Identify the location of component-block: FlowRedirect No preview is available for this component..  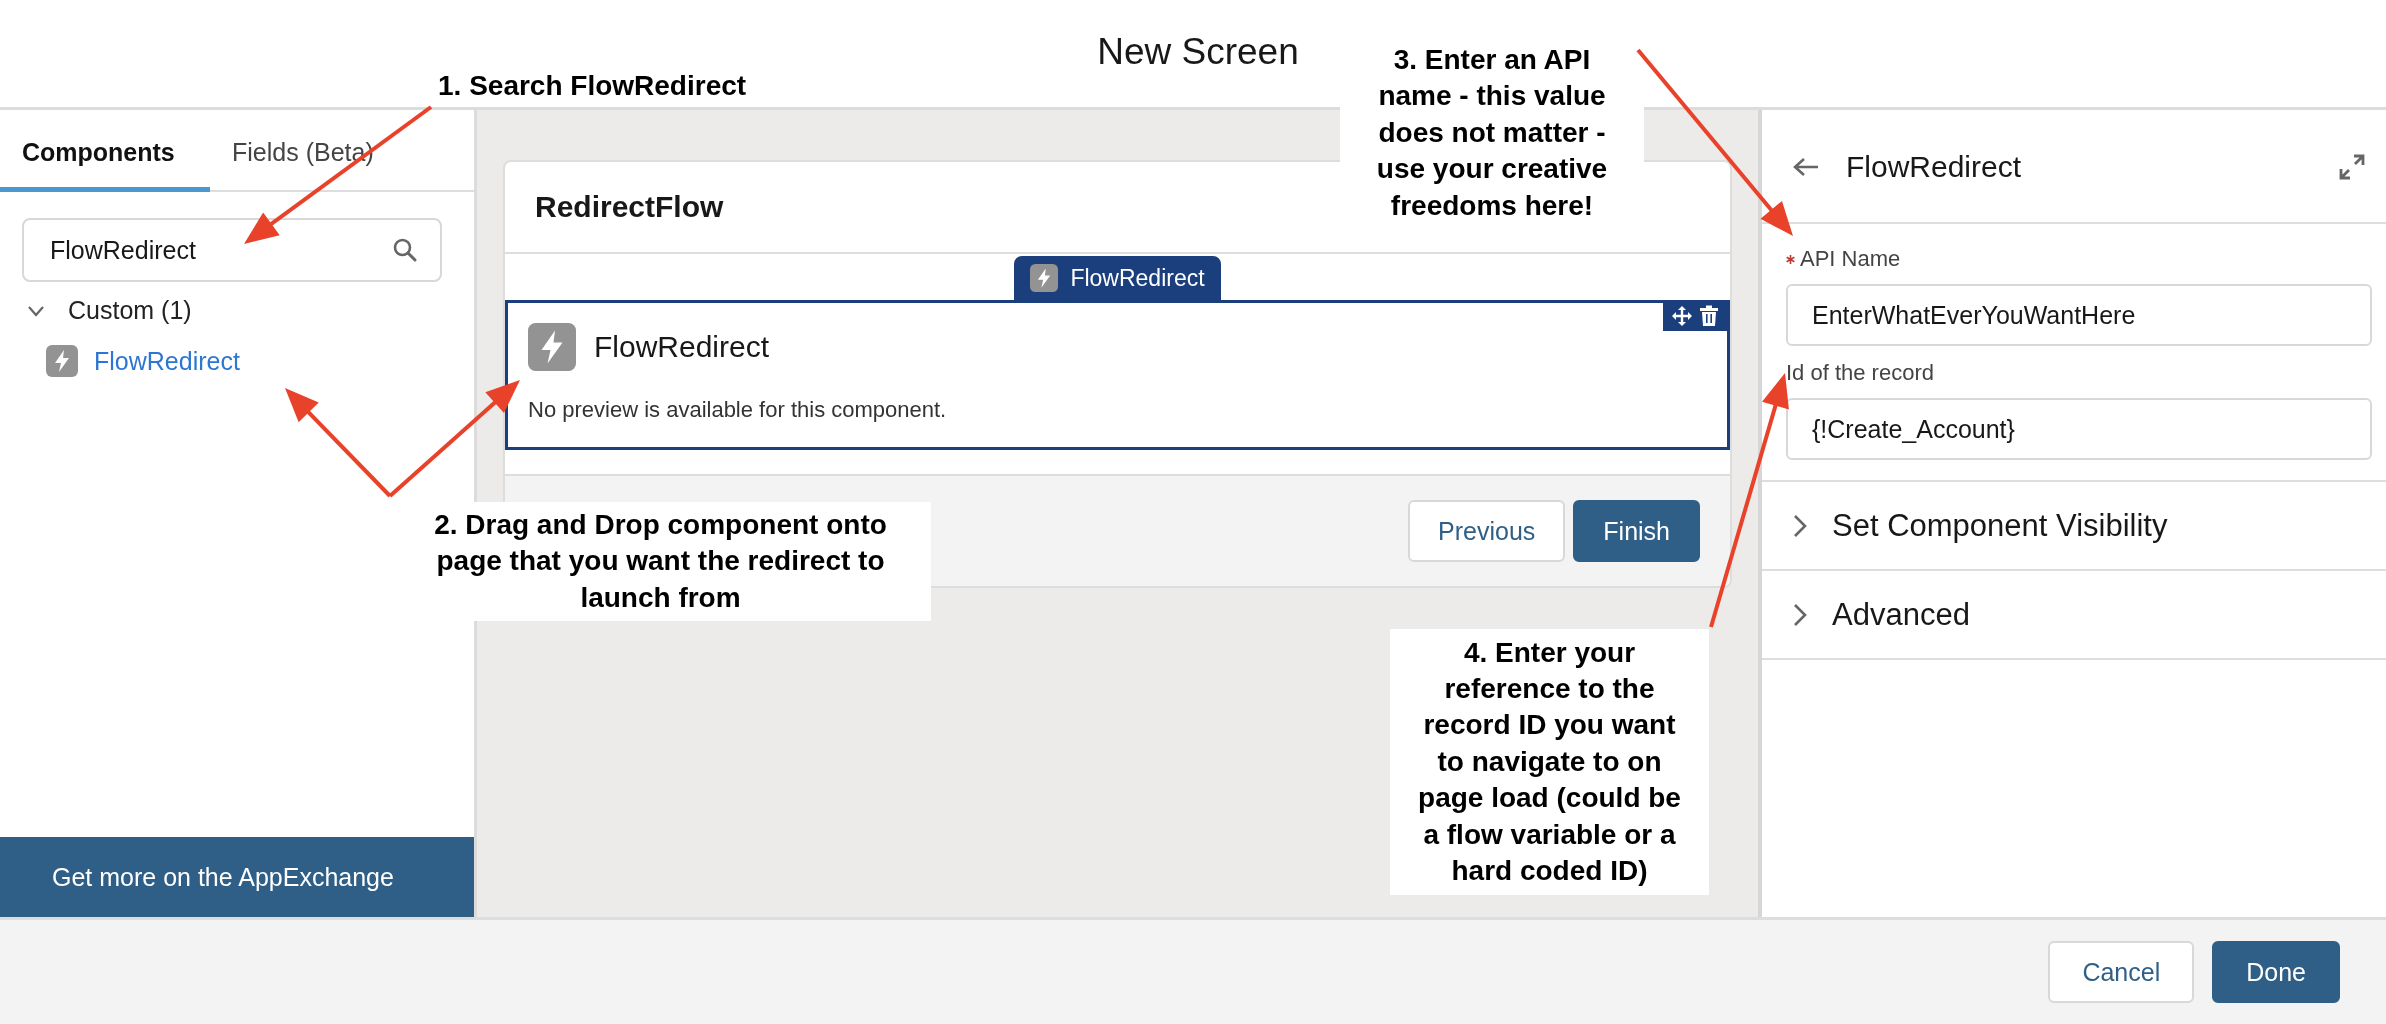
(1117, 375).